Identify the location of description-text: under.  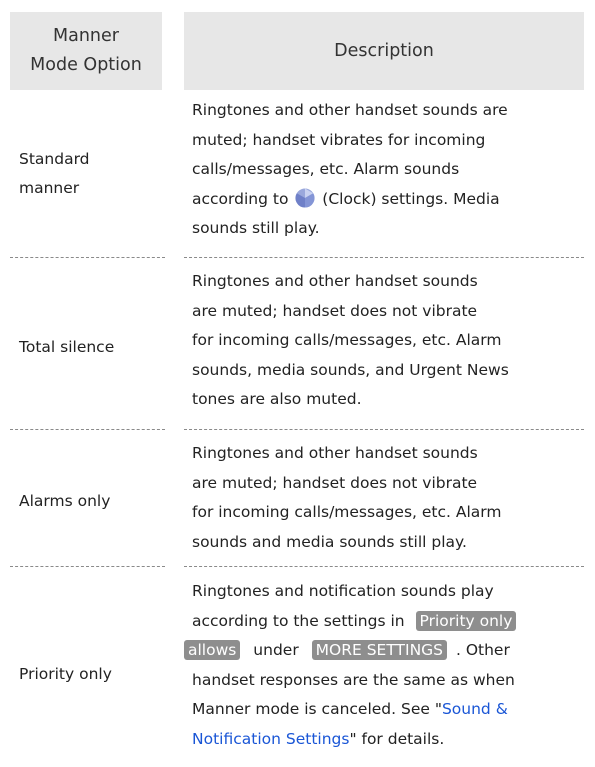
(276, 650).